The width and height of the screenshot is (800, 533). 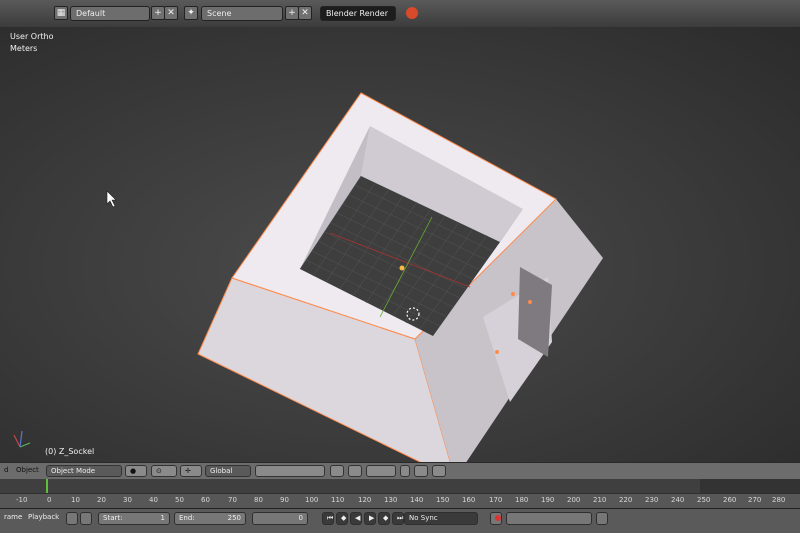 I want to click on ruler-tick: 80, so click(x=258, y=500).